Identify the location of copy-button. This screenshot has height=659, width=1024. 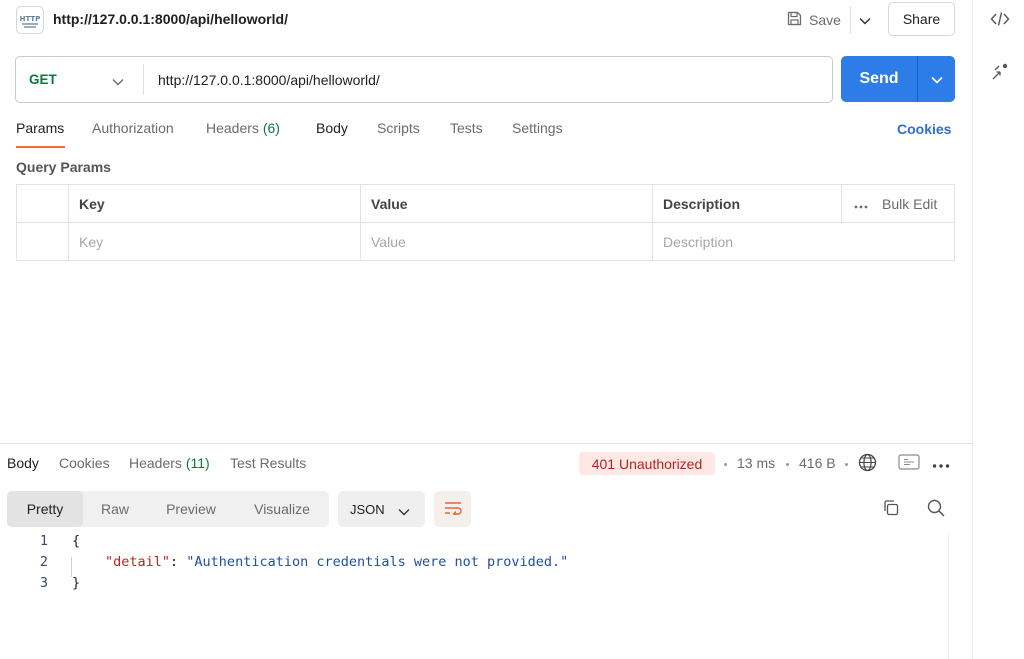
(891, 509).